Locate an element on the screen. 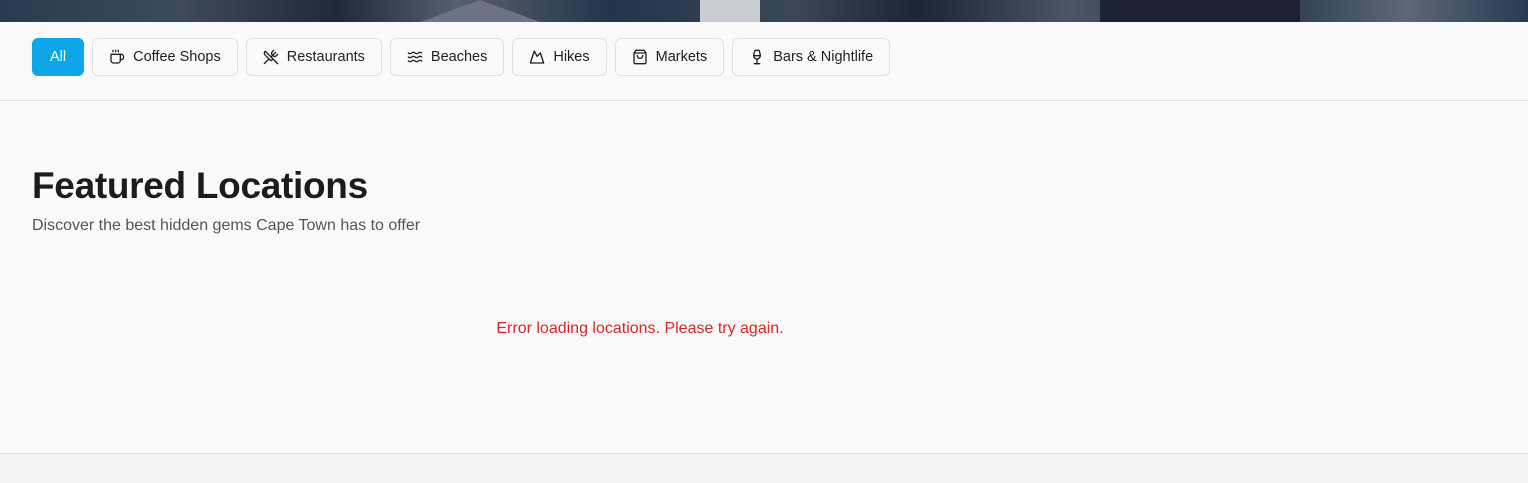 The image size is (1528, 483). filter-chip-label: Coffee Shops is located at coordinates (177, 57).